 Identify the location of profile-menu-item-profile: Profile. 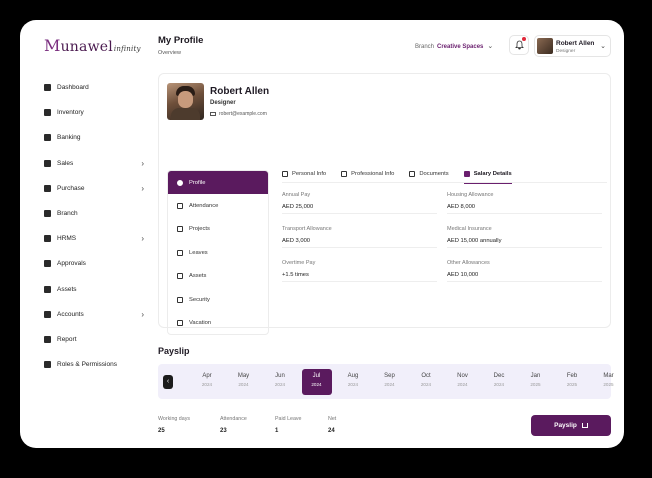
(218, 183).